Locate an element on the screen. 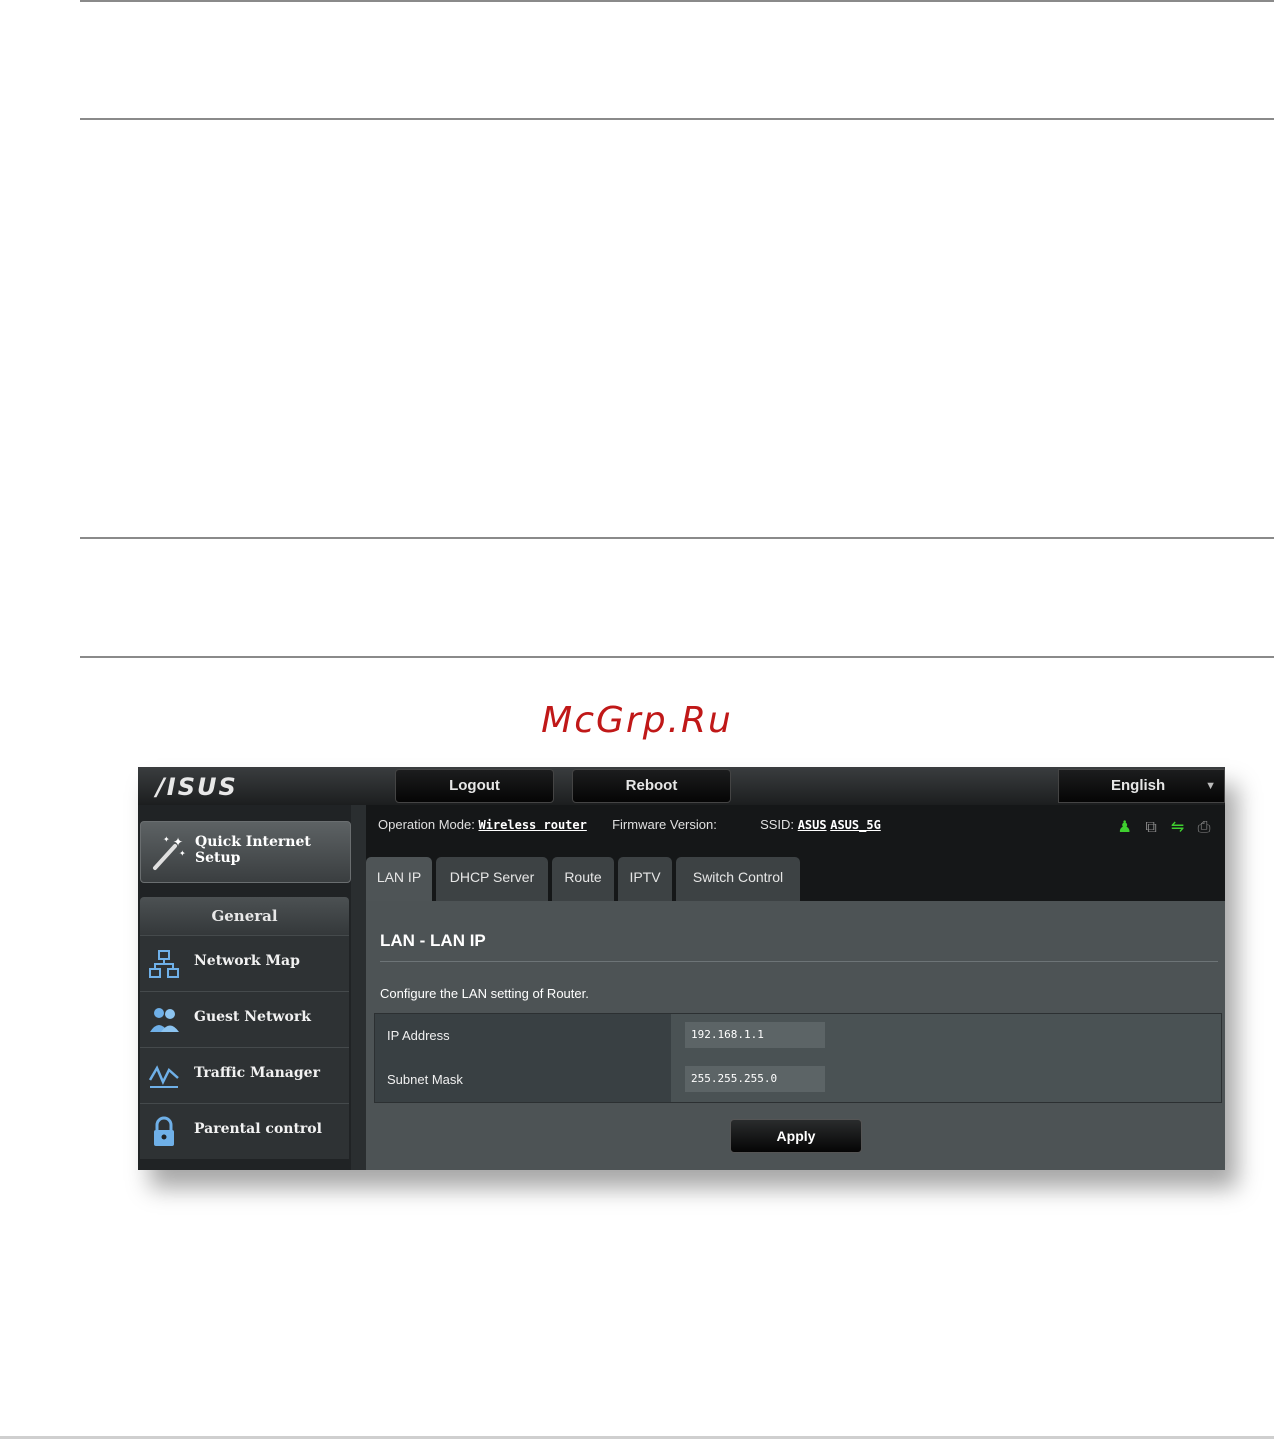  quick-setup-label: Quick Internet Setup is located at coordinates (253, 850).